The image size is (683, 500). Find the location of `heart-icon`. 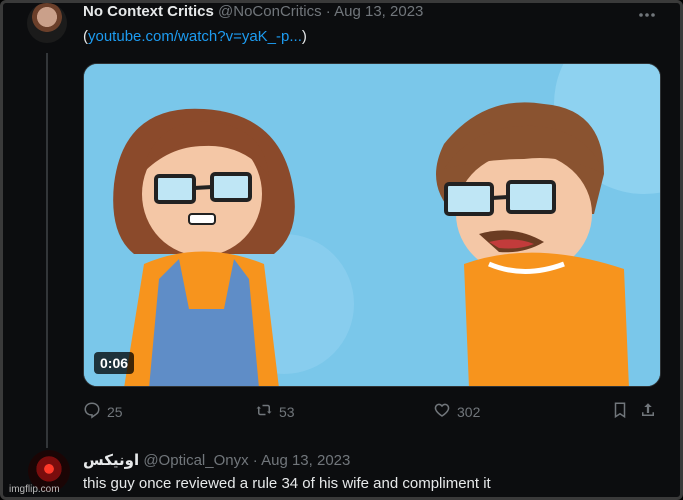

heart-icon is located at coordinates (442, 411).